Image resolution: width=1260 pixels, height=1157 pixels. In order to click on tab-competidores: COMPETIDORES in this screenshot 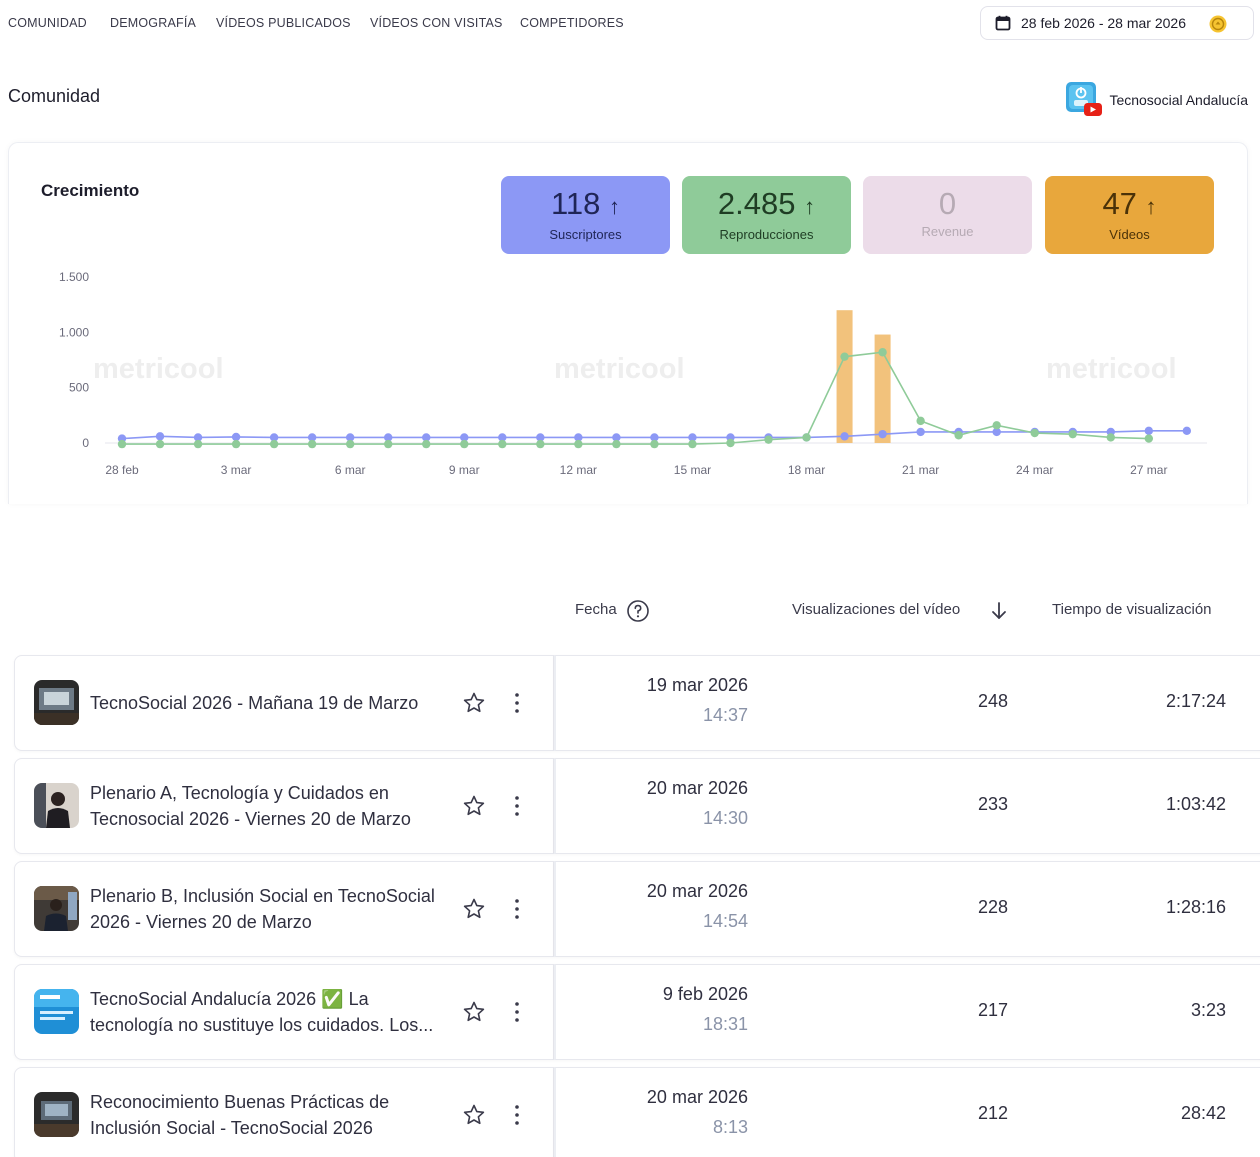, I will do `click(572, 23)`.